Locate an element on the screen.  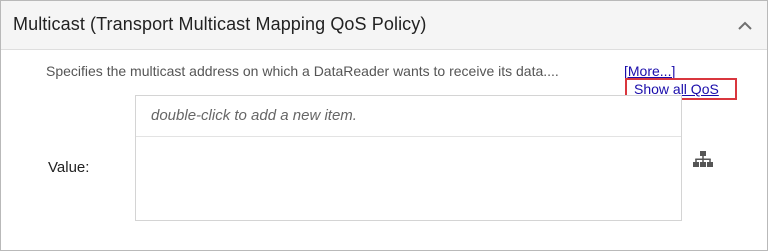
value-label: Value: is located at coordinates (69, 167).